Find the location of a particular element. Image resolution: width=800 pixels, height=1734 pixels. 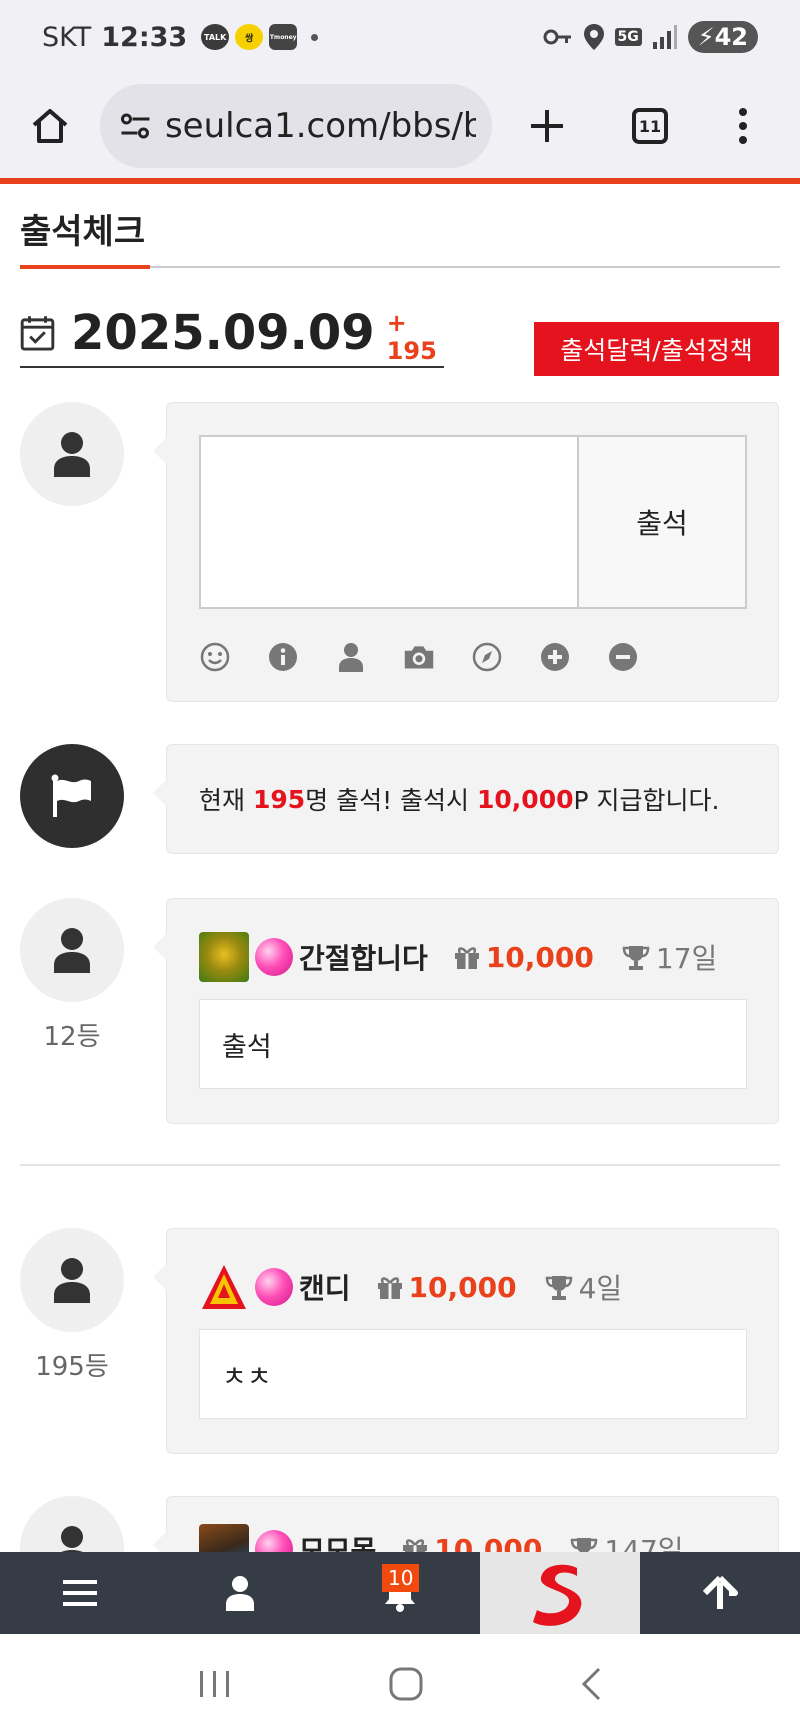

more-notifications-icon is located at coordinates (315, 37).